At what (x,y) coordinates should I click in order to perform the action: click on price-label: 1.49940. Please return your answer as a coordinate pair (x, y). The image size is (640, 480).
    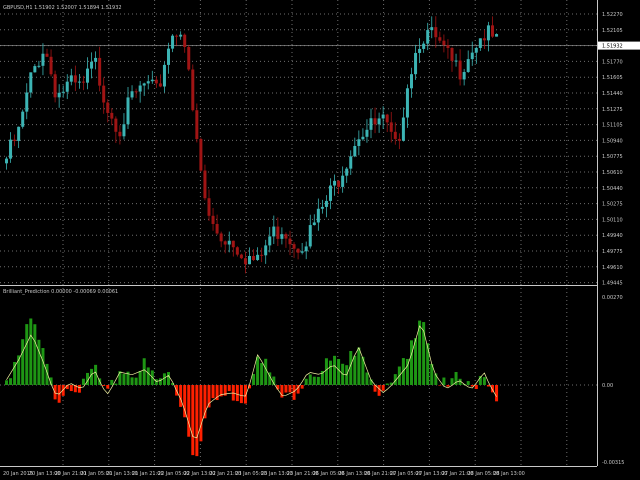
    Looking at the image, I should click on (612, 236).